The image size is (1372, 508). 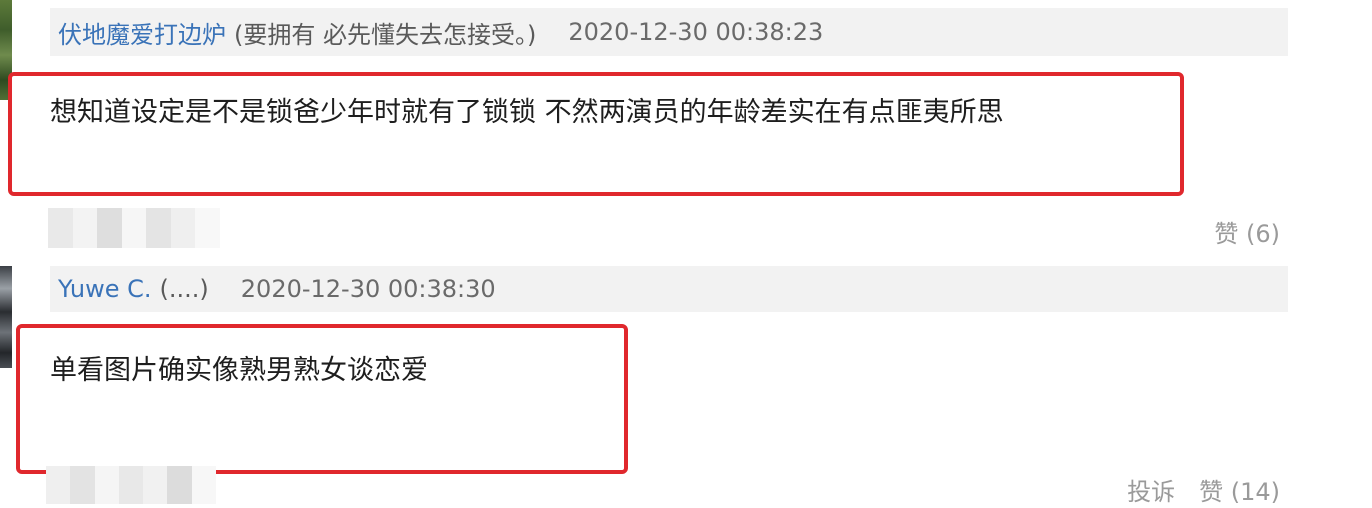 What do you see at coordinates (368, 289) in the screenshot?
I see `comment-timestamp: 2020-12-30 00:38:30` at bounding box center [368, 289].